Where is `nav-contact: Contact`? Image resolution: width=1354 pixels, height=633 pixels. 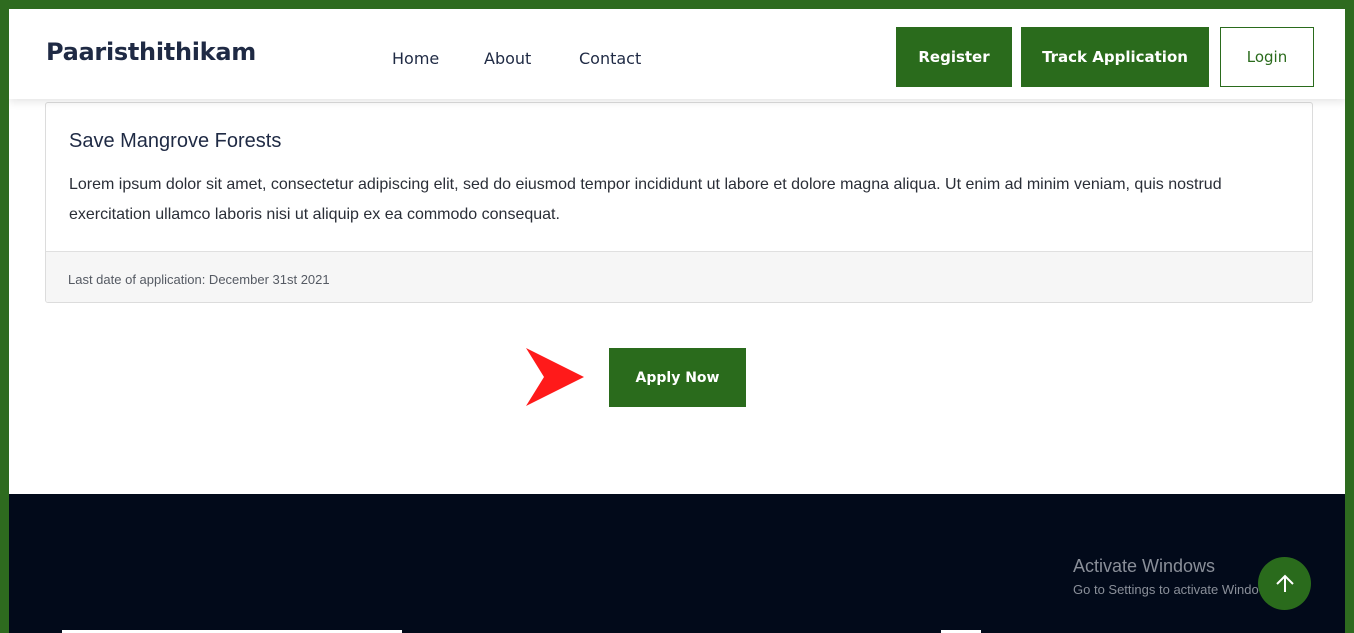
nav-contact: Contact is located at coordinates (610, 58).